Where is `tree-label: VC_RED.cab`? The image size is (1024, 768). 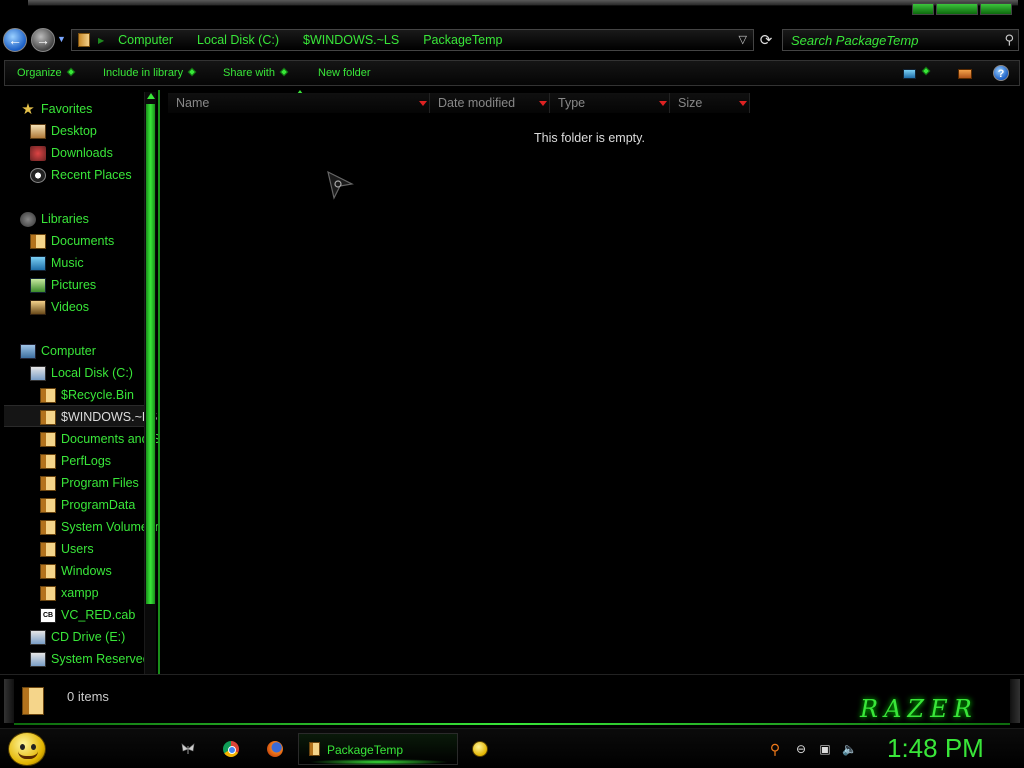
tree-label: VC_RED.cab is located at coordinates (98, 615).